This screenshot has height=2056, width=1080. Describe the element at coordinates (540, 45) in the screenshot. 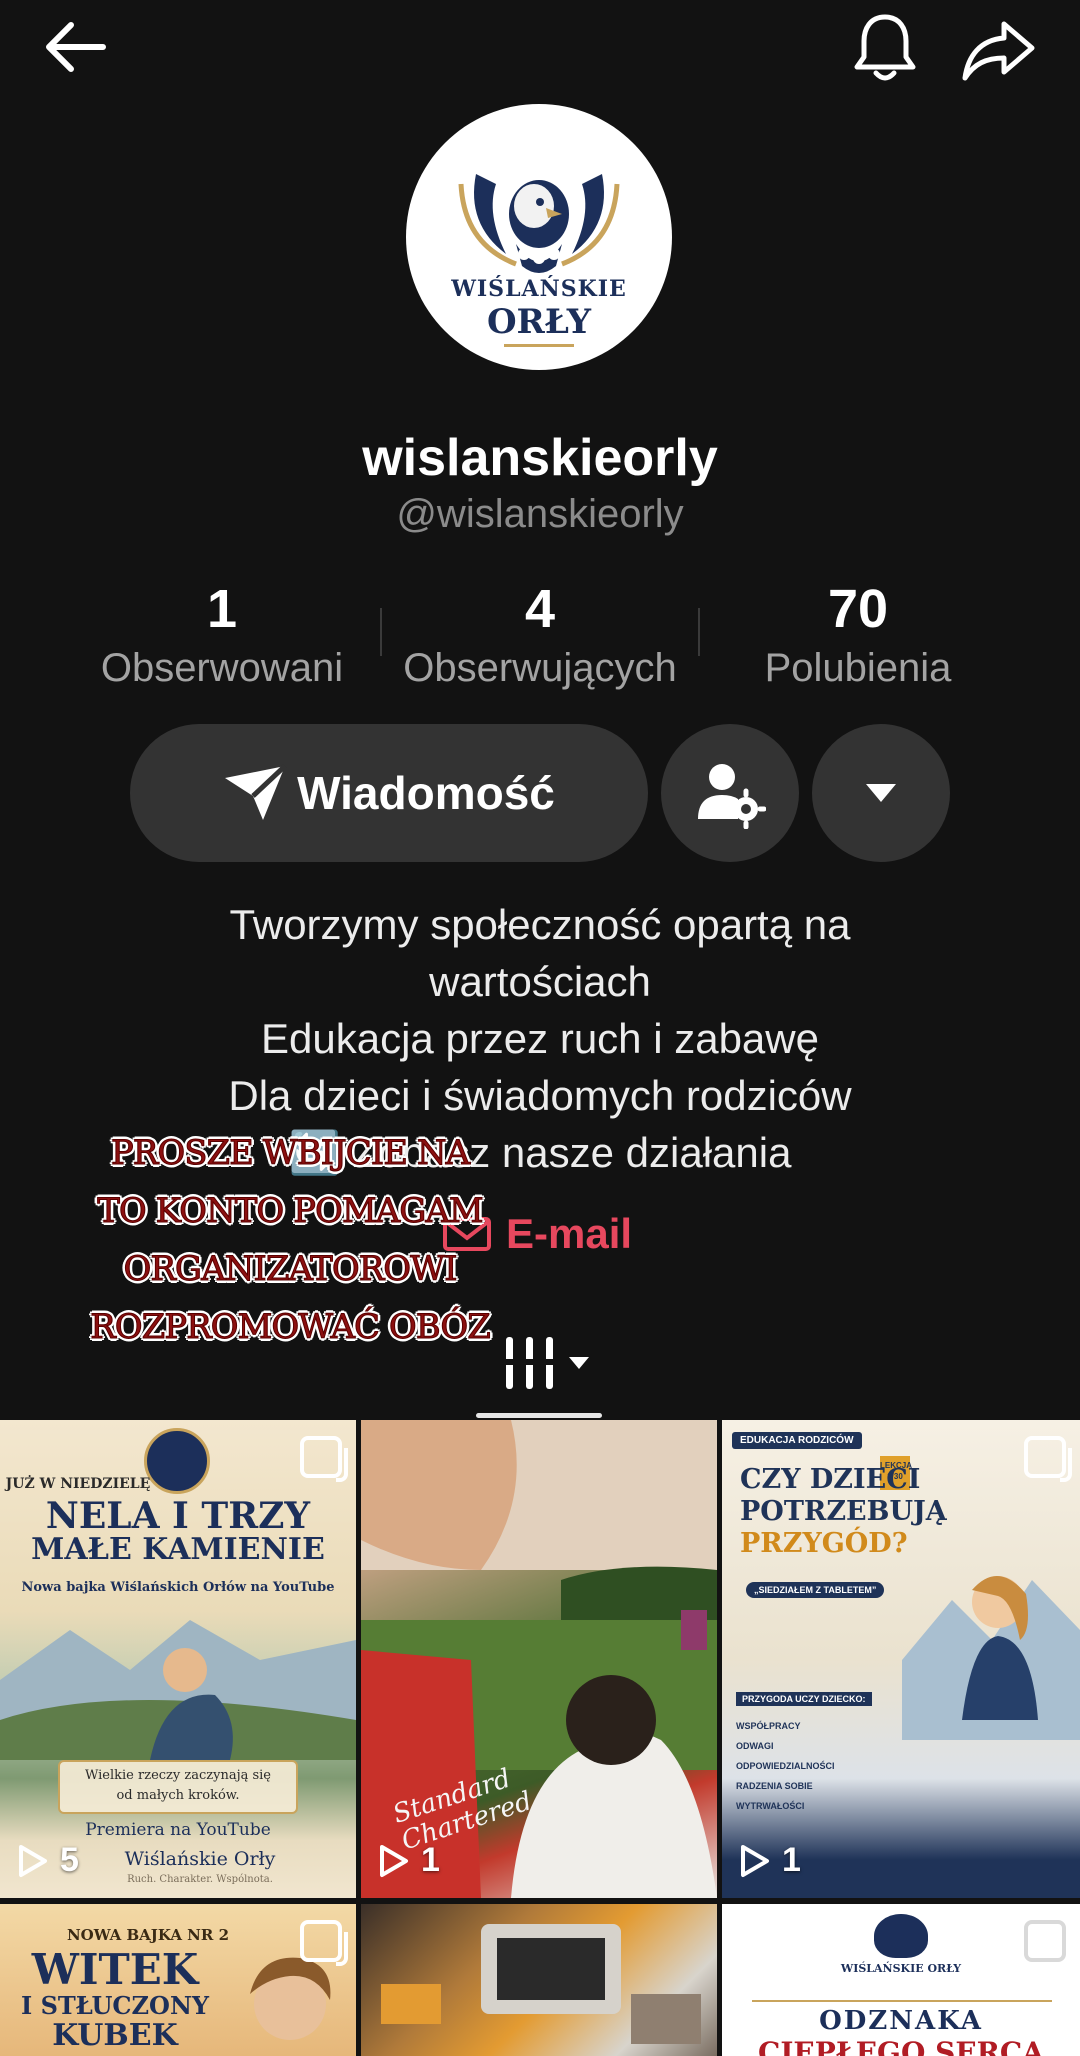

I see `top-bar` at that location.